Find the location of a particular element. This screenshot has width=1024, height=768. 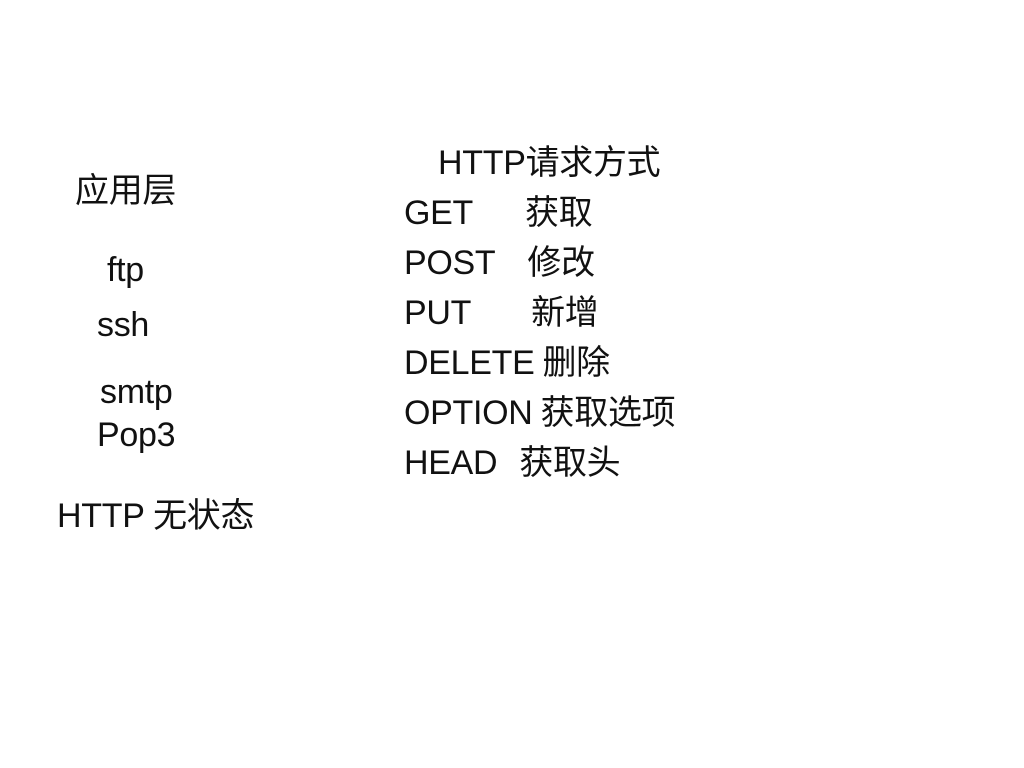

method-desc: 新增 is located at coordinates (565, 313).